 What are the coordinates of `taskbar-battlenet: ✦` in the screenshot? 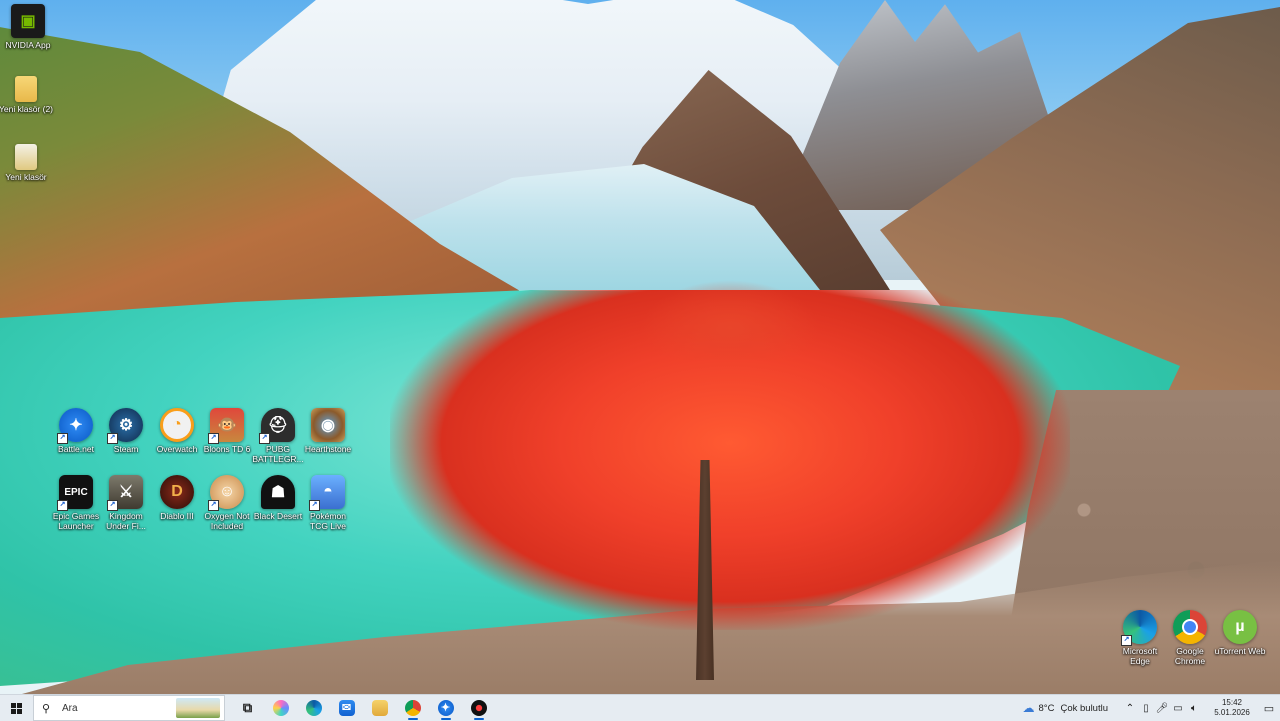 It's located at (445, 708).